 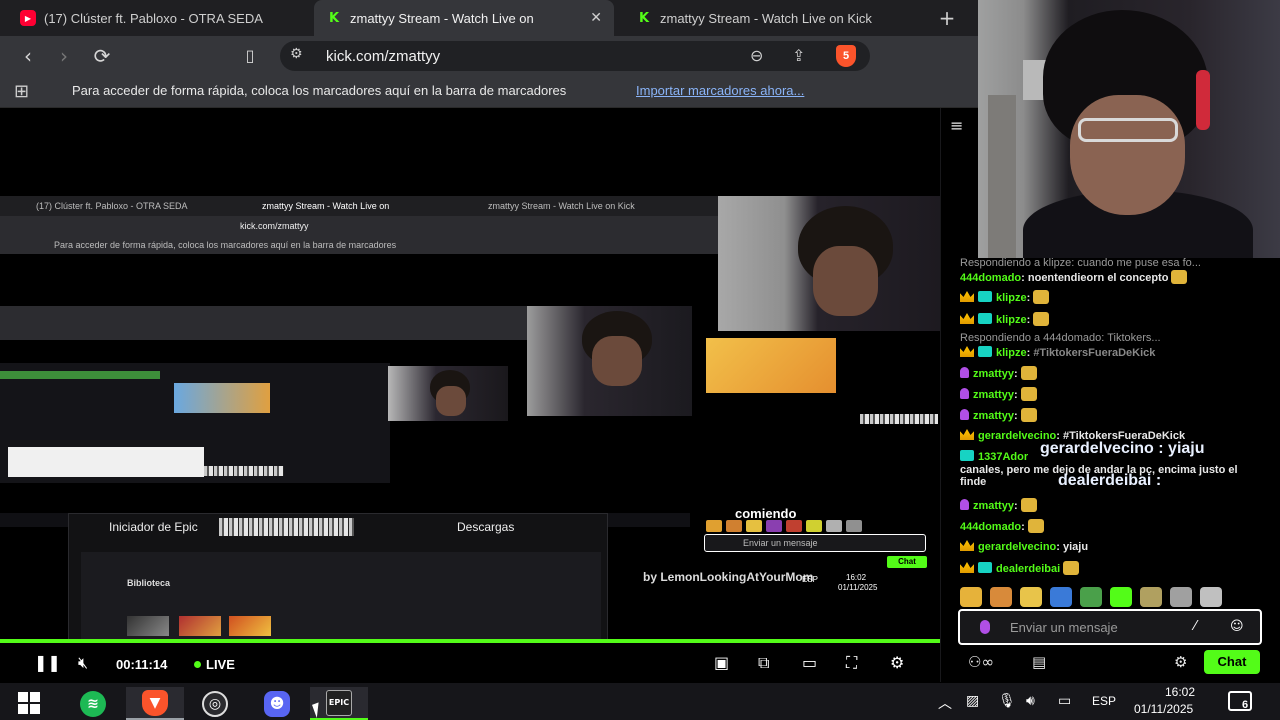 What do you see at coordinates (1180, 692) in the screenshot?
I see `clock-time: 16:02` at bounding box center [1180, 692].